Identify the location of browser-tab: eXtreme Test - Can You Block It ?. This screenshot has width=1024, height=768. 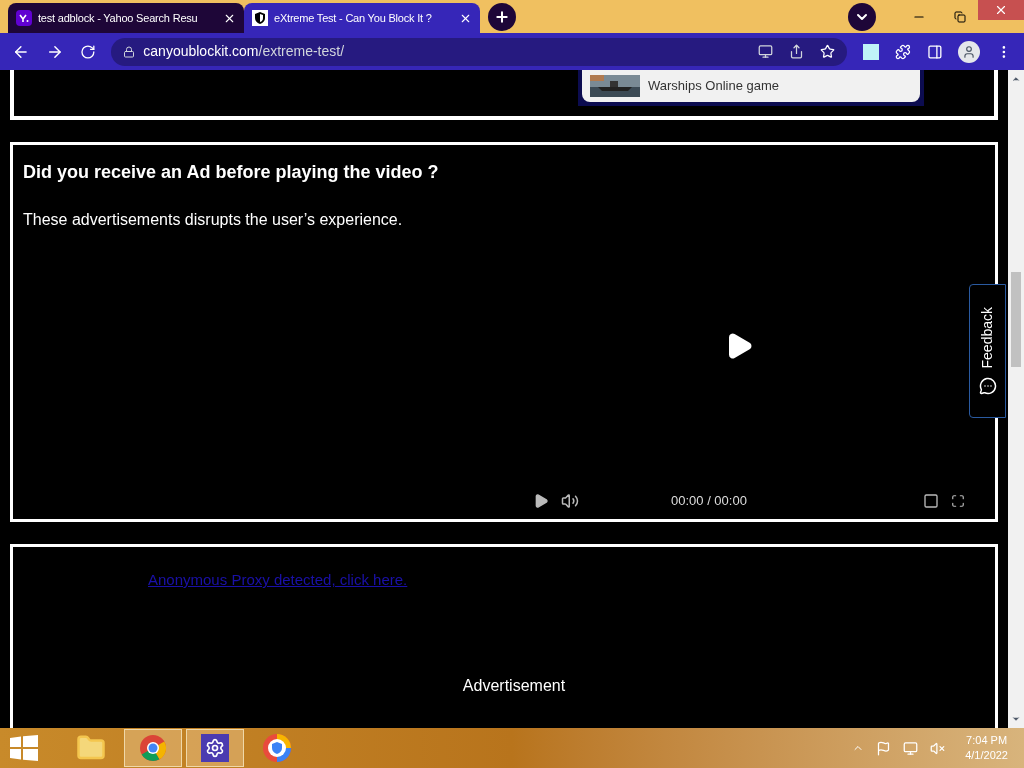
(362, 18).